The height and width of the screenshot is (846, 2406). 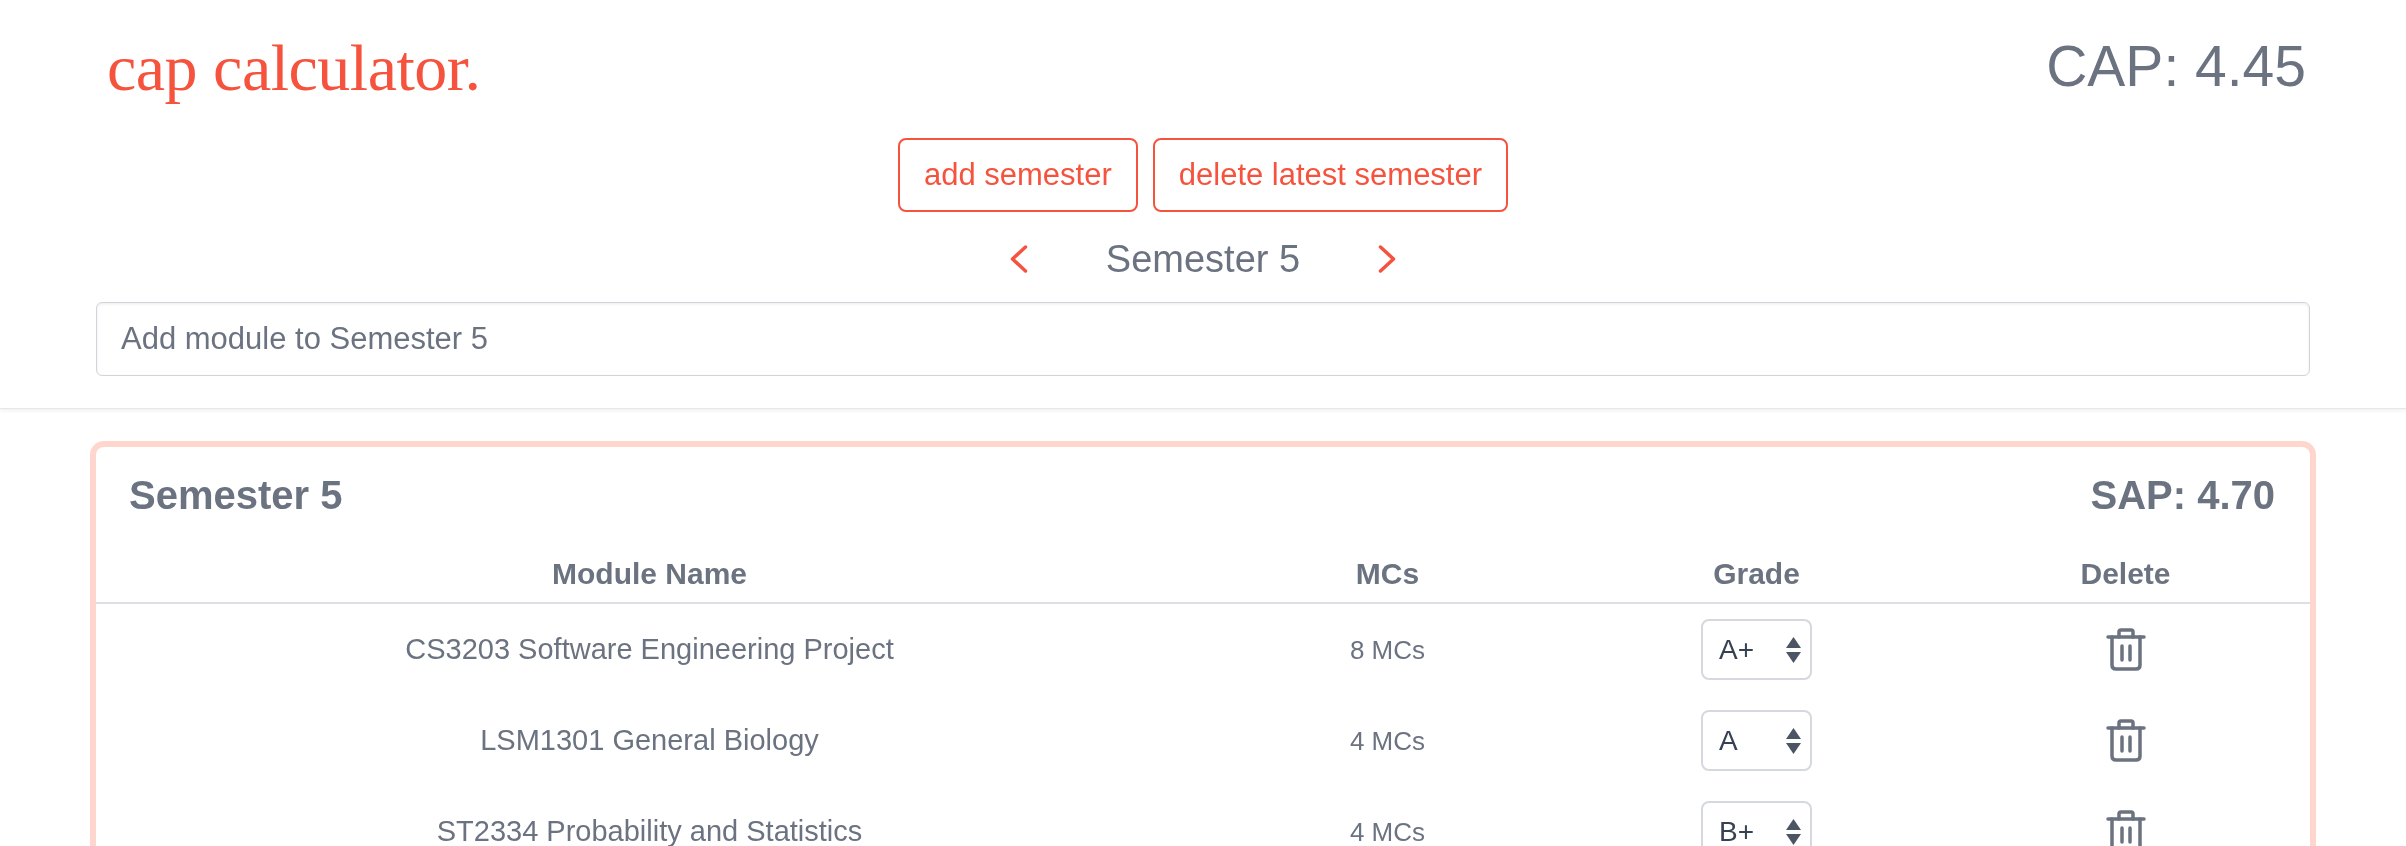 I want to click on module-name: CS3203 Software Engineering Project, so click(x=649, y=649).